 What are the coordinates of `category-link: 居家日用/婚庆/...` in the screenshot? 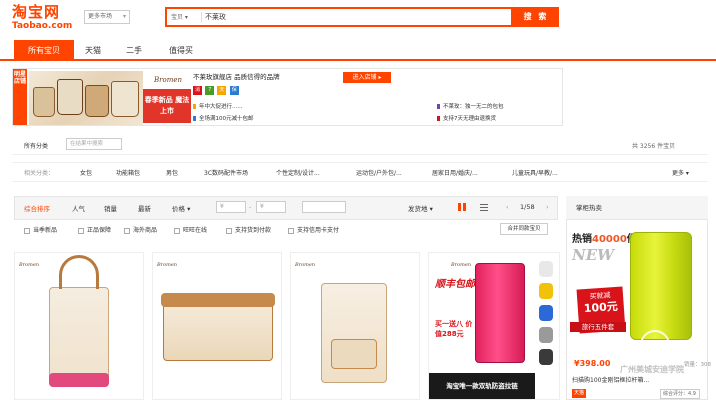 It's located at (455, 172).